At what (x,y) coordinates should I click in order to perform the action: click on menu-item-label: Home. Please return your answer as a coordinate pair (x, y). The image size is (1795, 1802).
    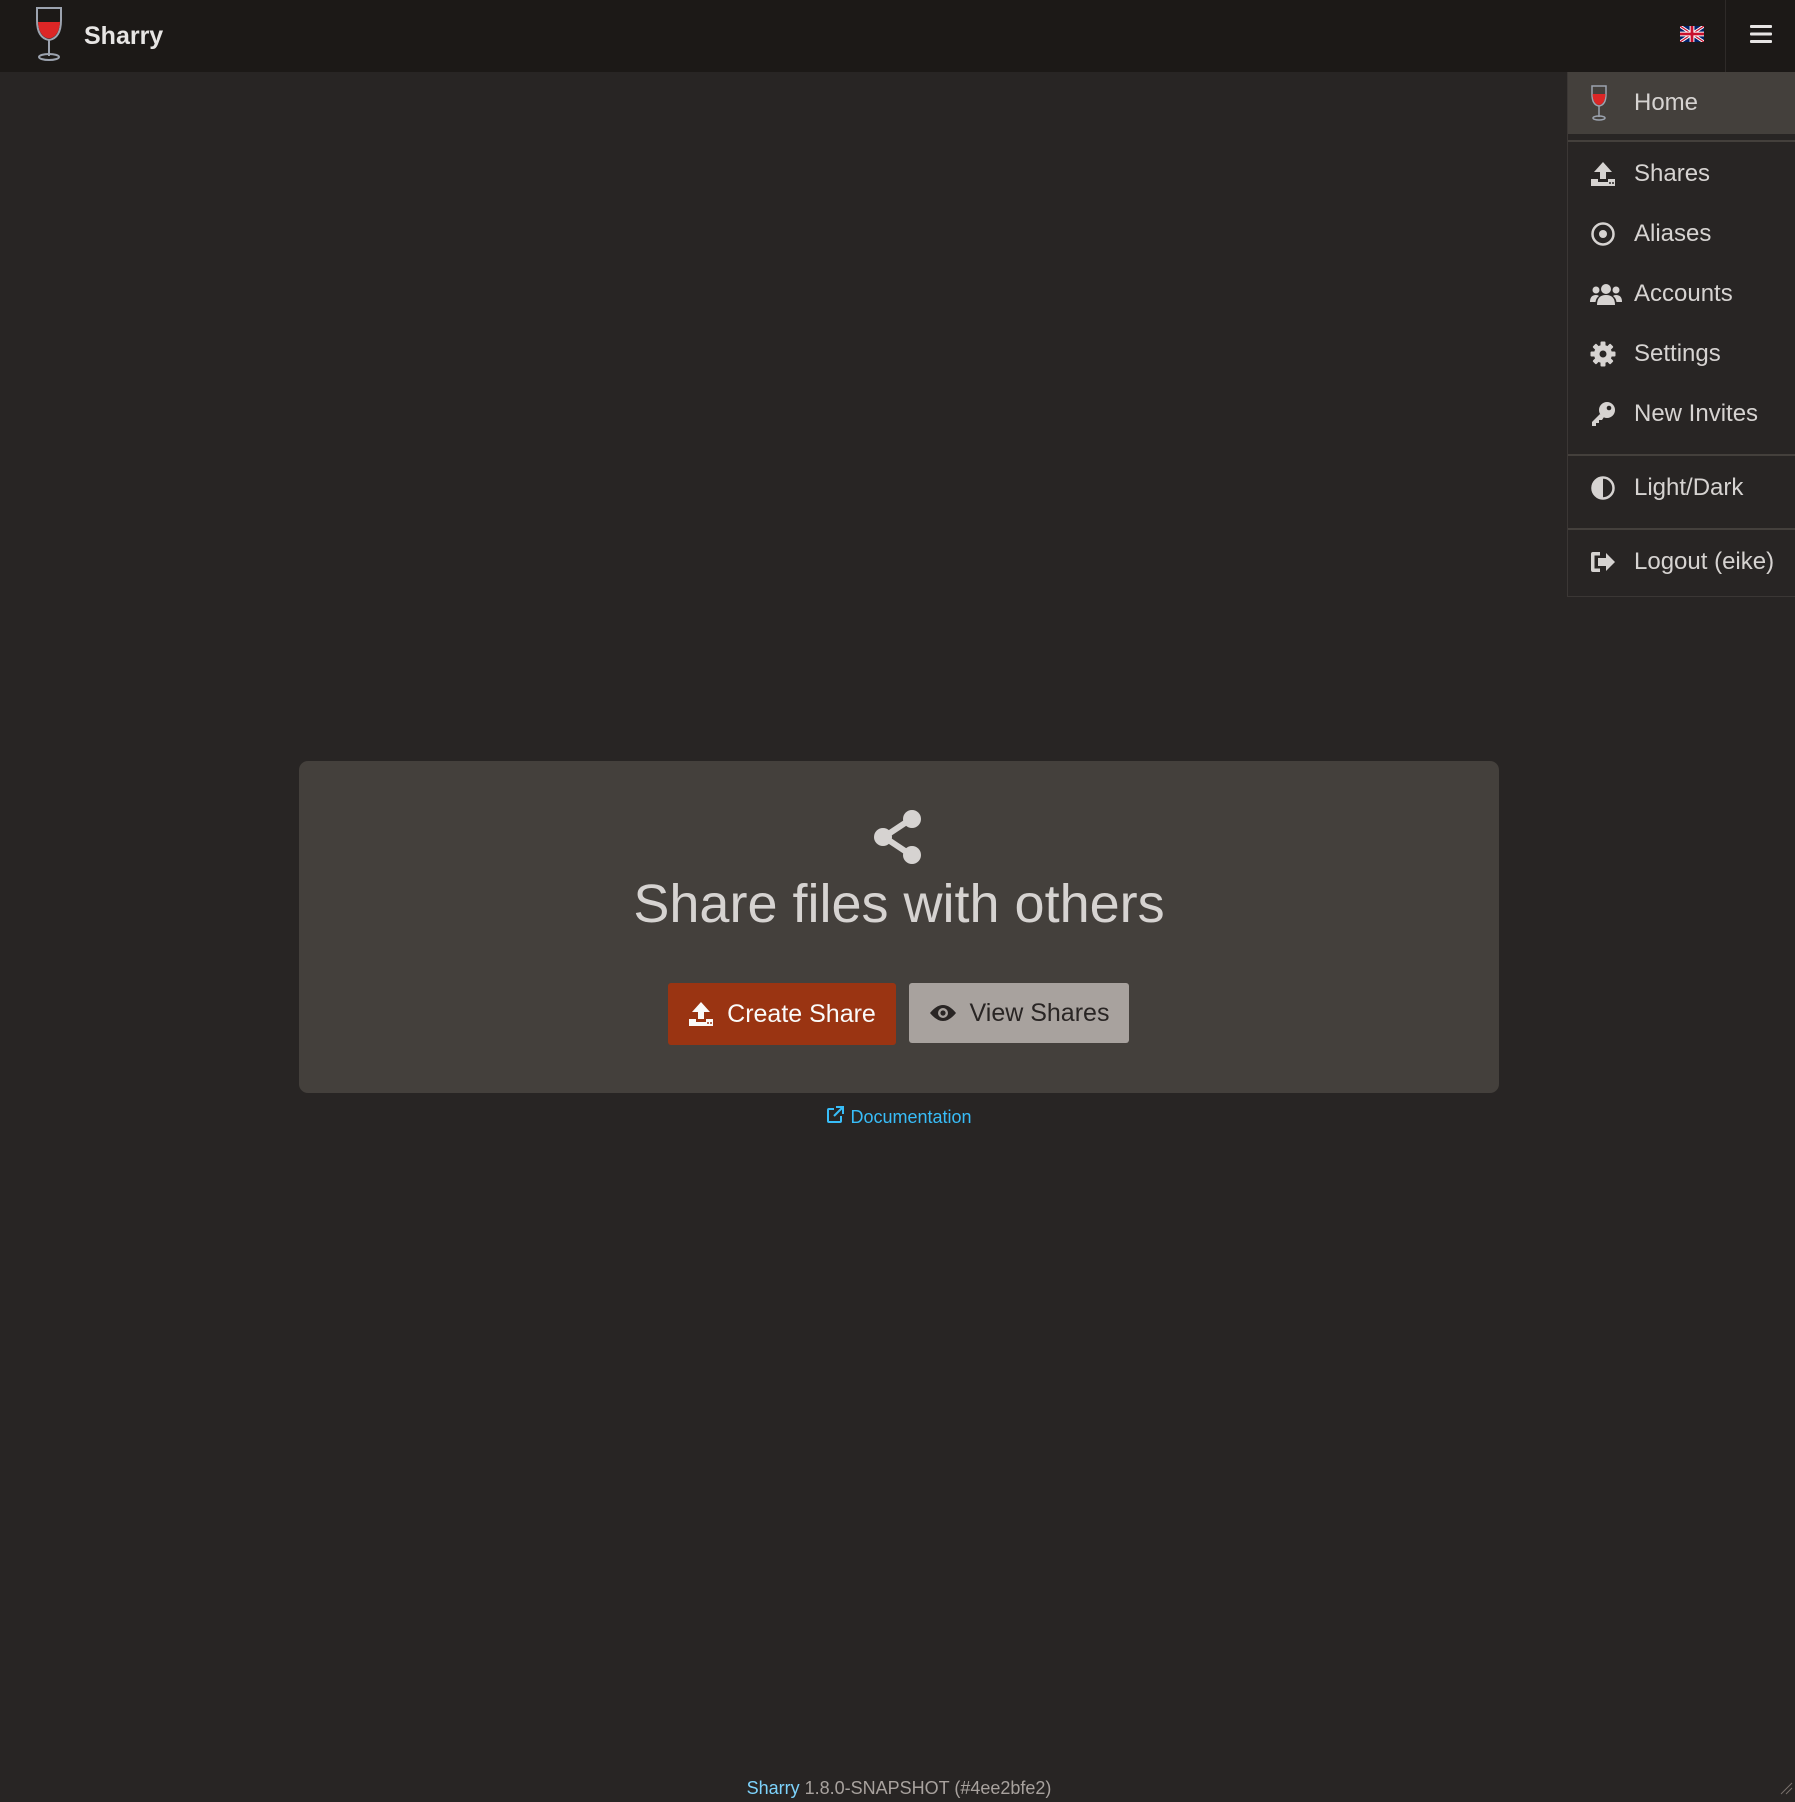
    Looking at the image, I should click on (1666, 102).